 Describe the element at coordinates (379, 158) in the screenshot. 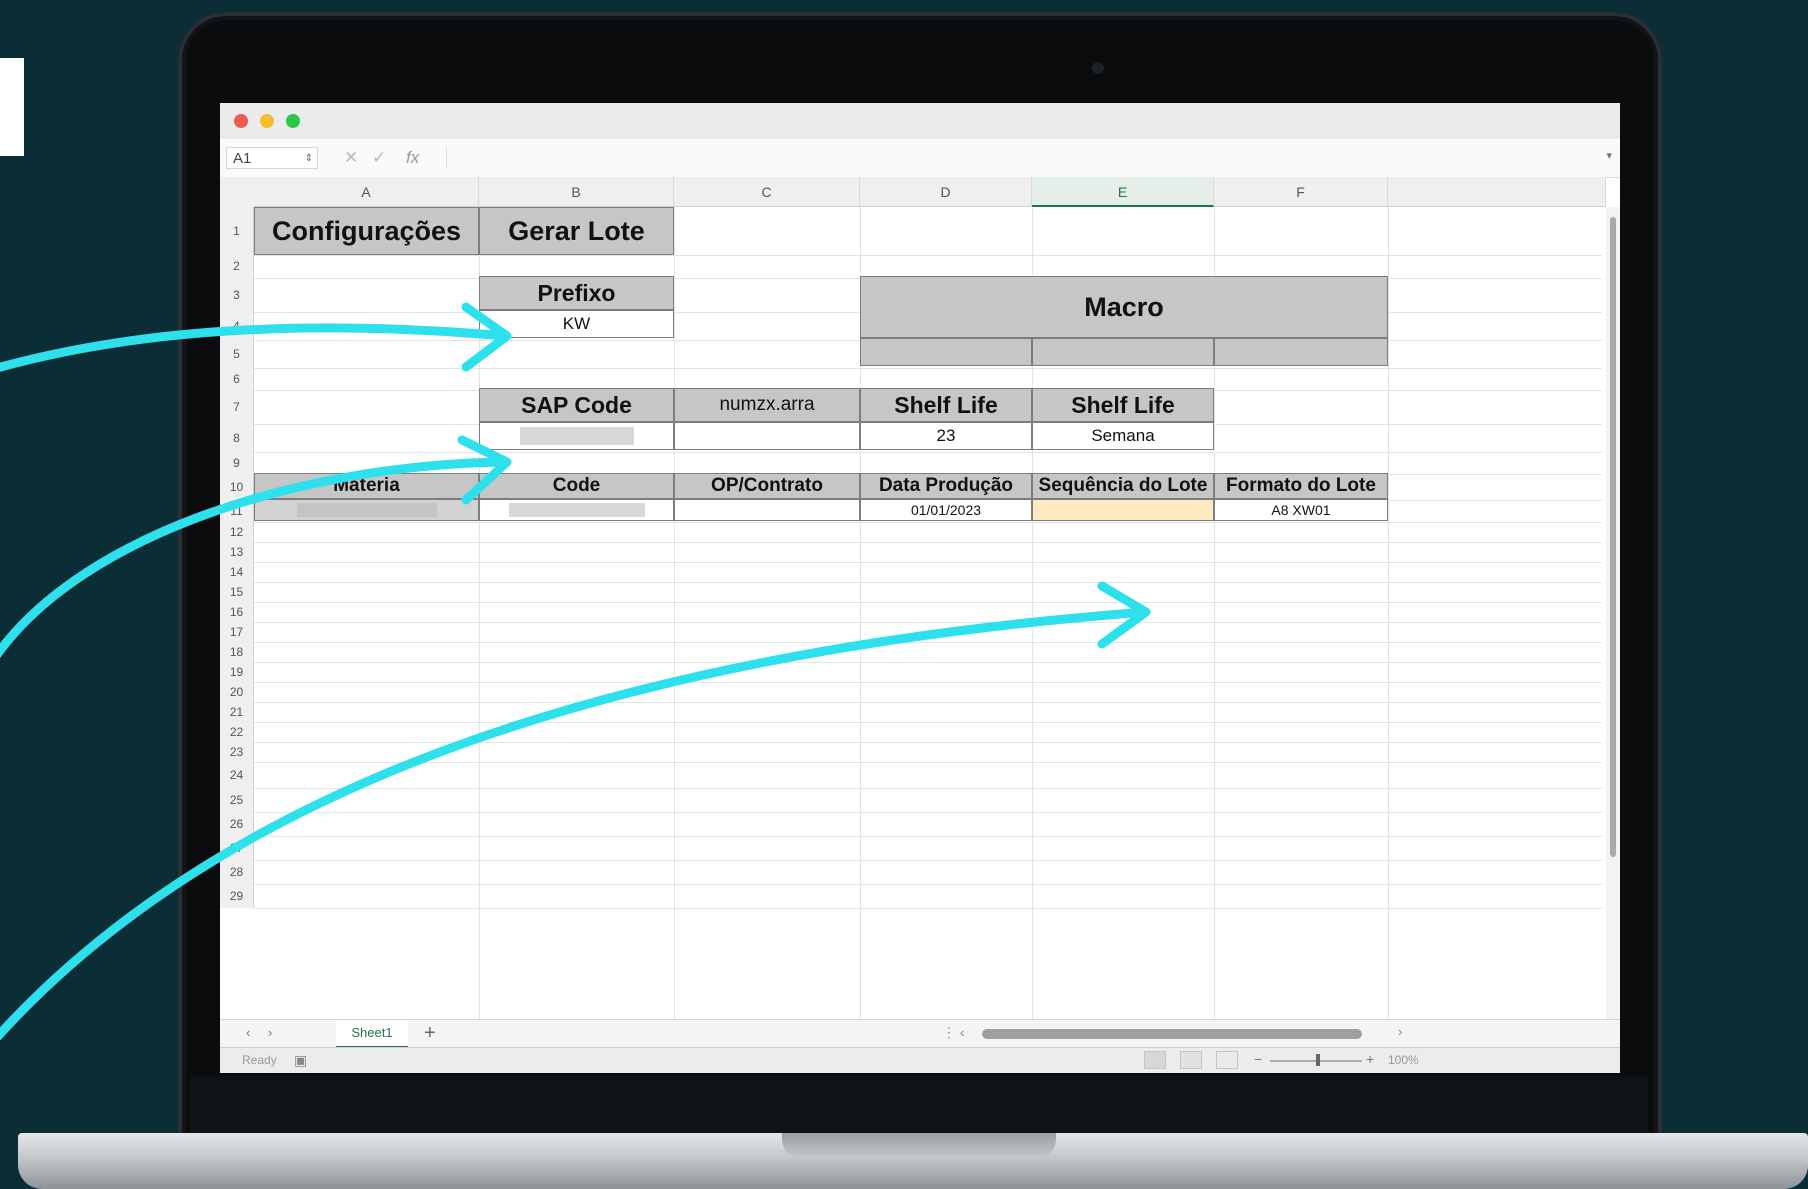

I see `enter-icon: ✓` at that location.